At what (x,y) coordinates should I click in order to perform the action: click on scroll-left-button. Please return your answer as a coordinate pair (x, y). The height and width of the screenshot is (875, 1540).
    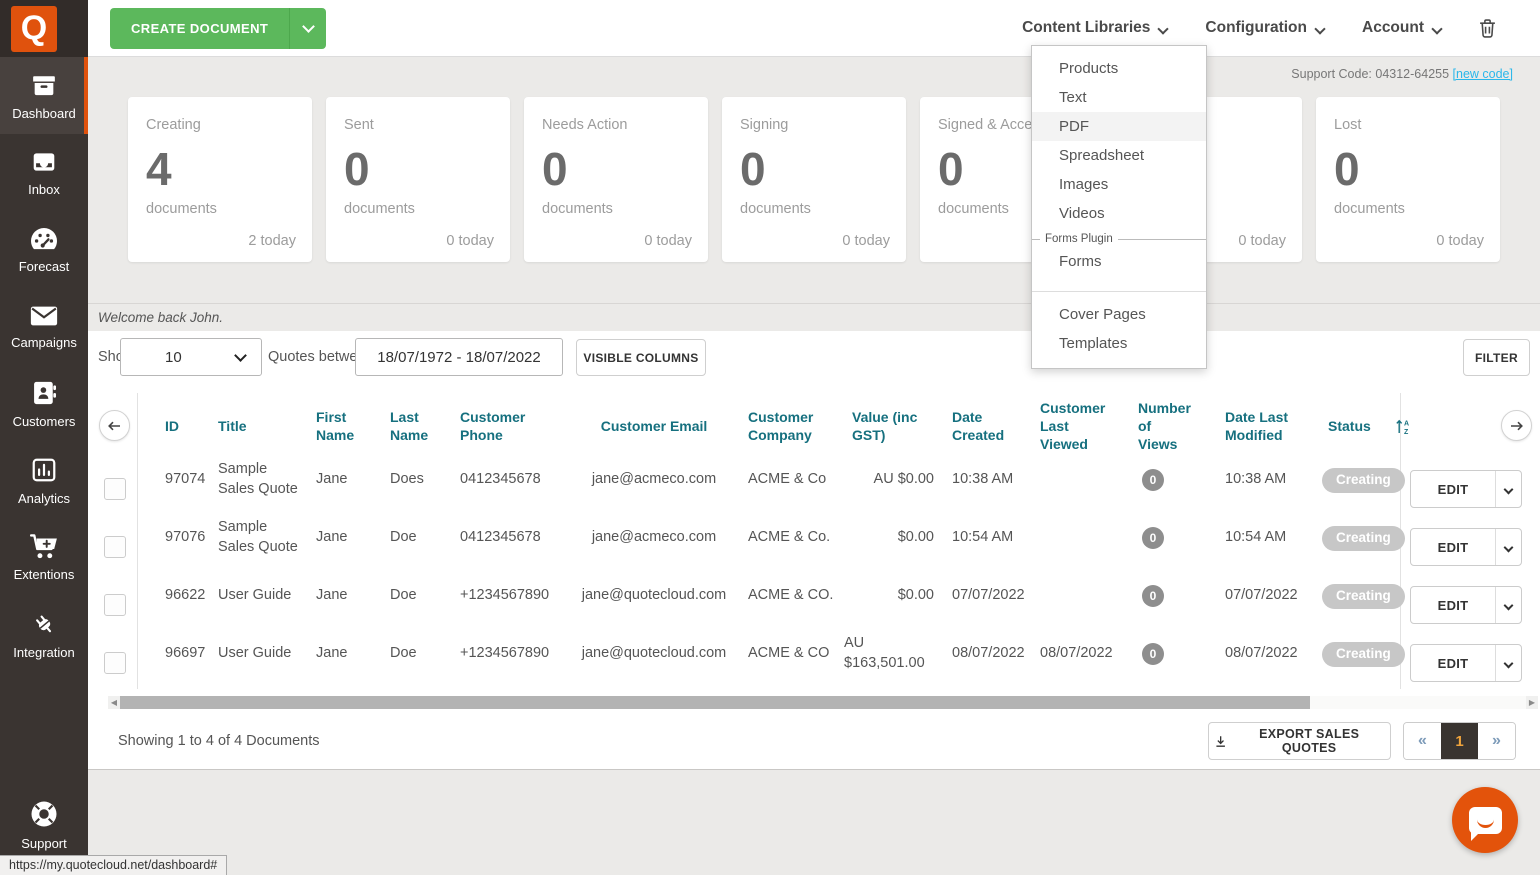
    Looking at the image, I should click on (114, 425).